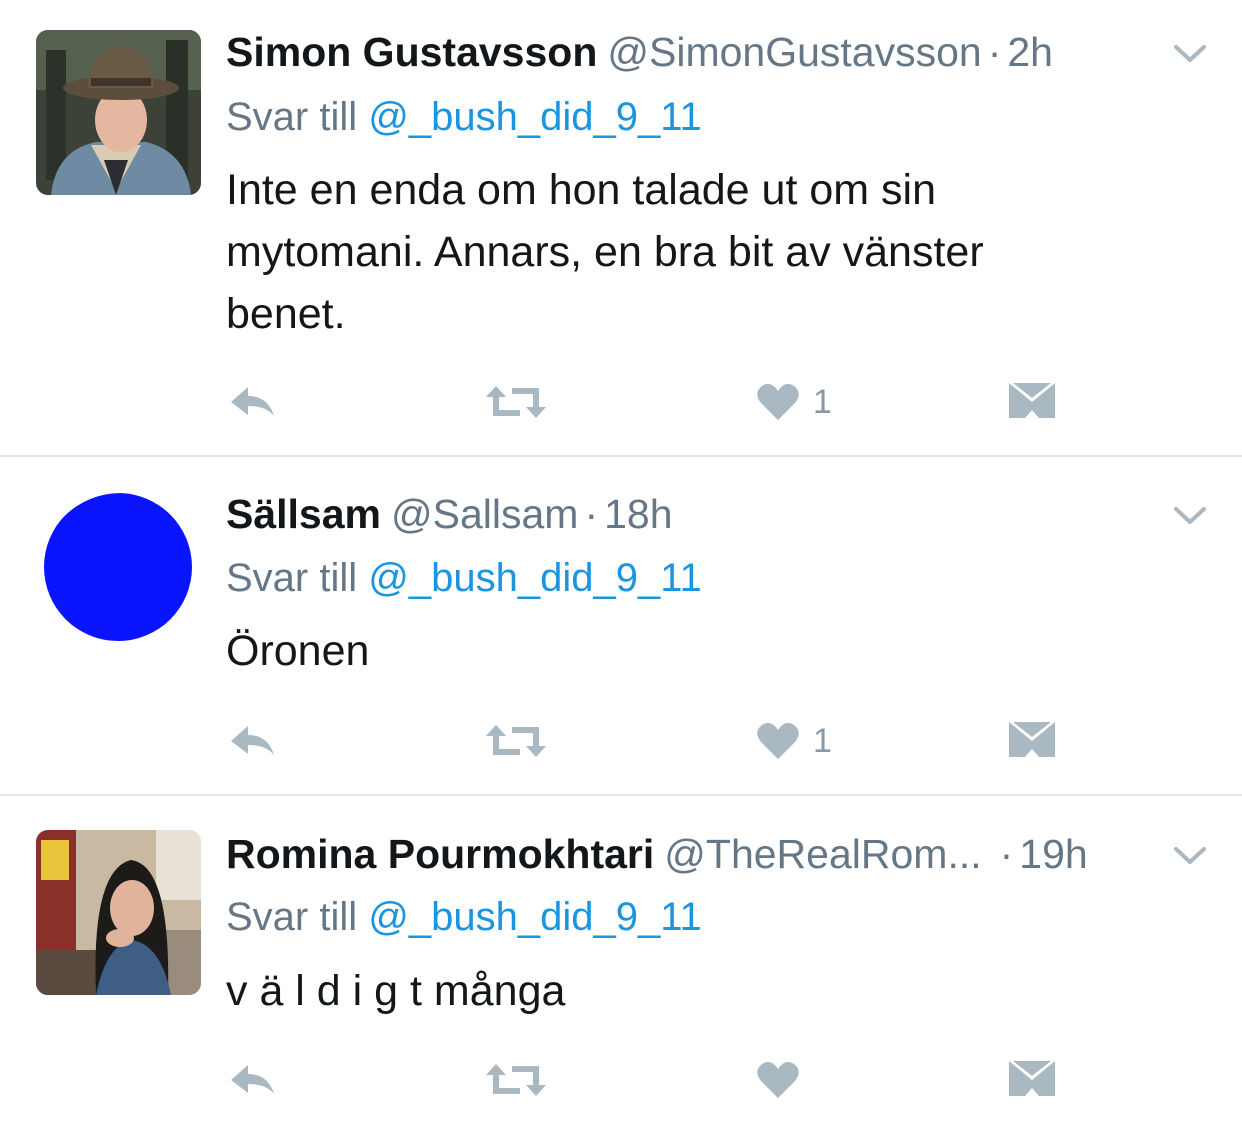 This screenshot has width=1242, height=1124. Describe the element at coordinates (286, 314) in the screenshot. I see `tweet-text-line: benet.` at that location.